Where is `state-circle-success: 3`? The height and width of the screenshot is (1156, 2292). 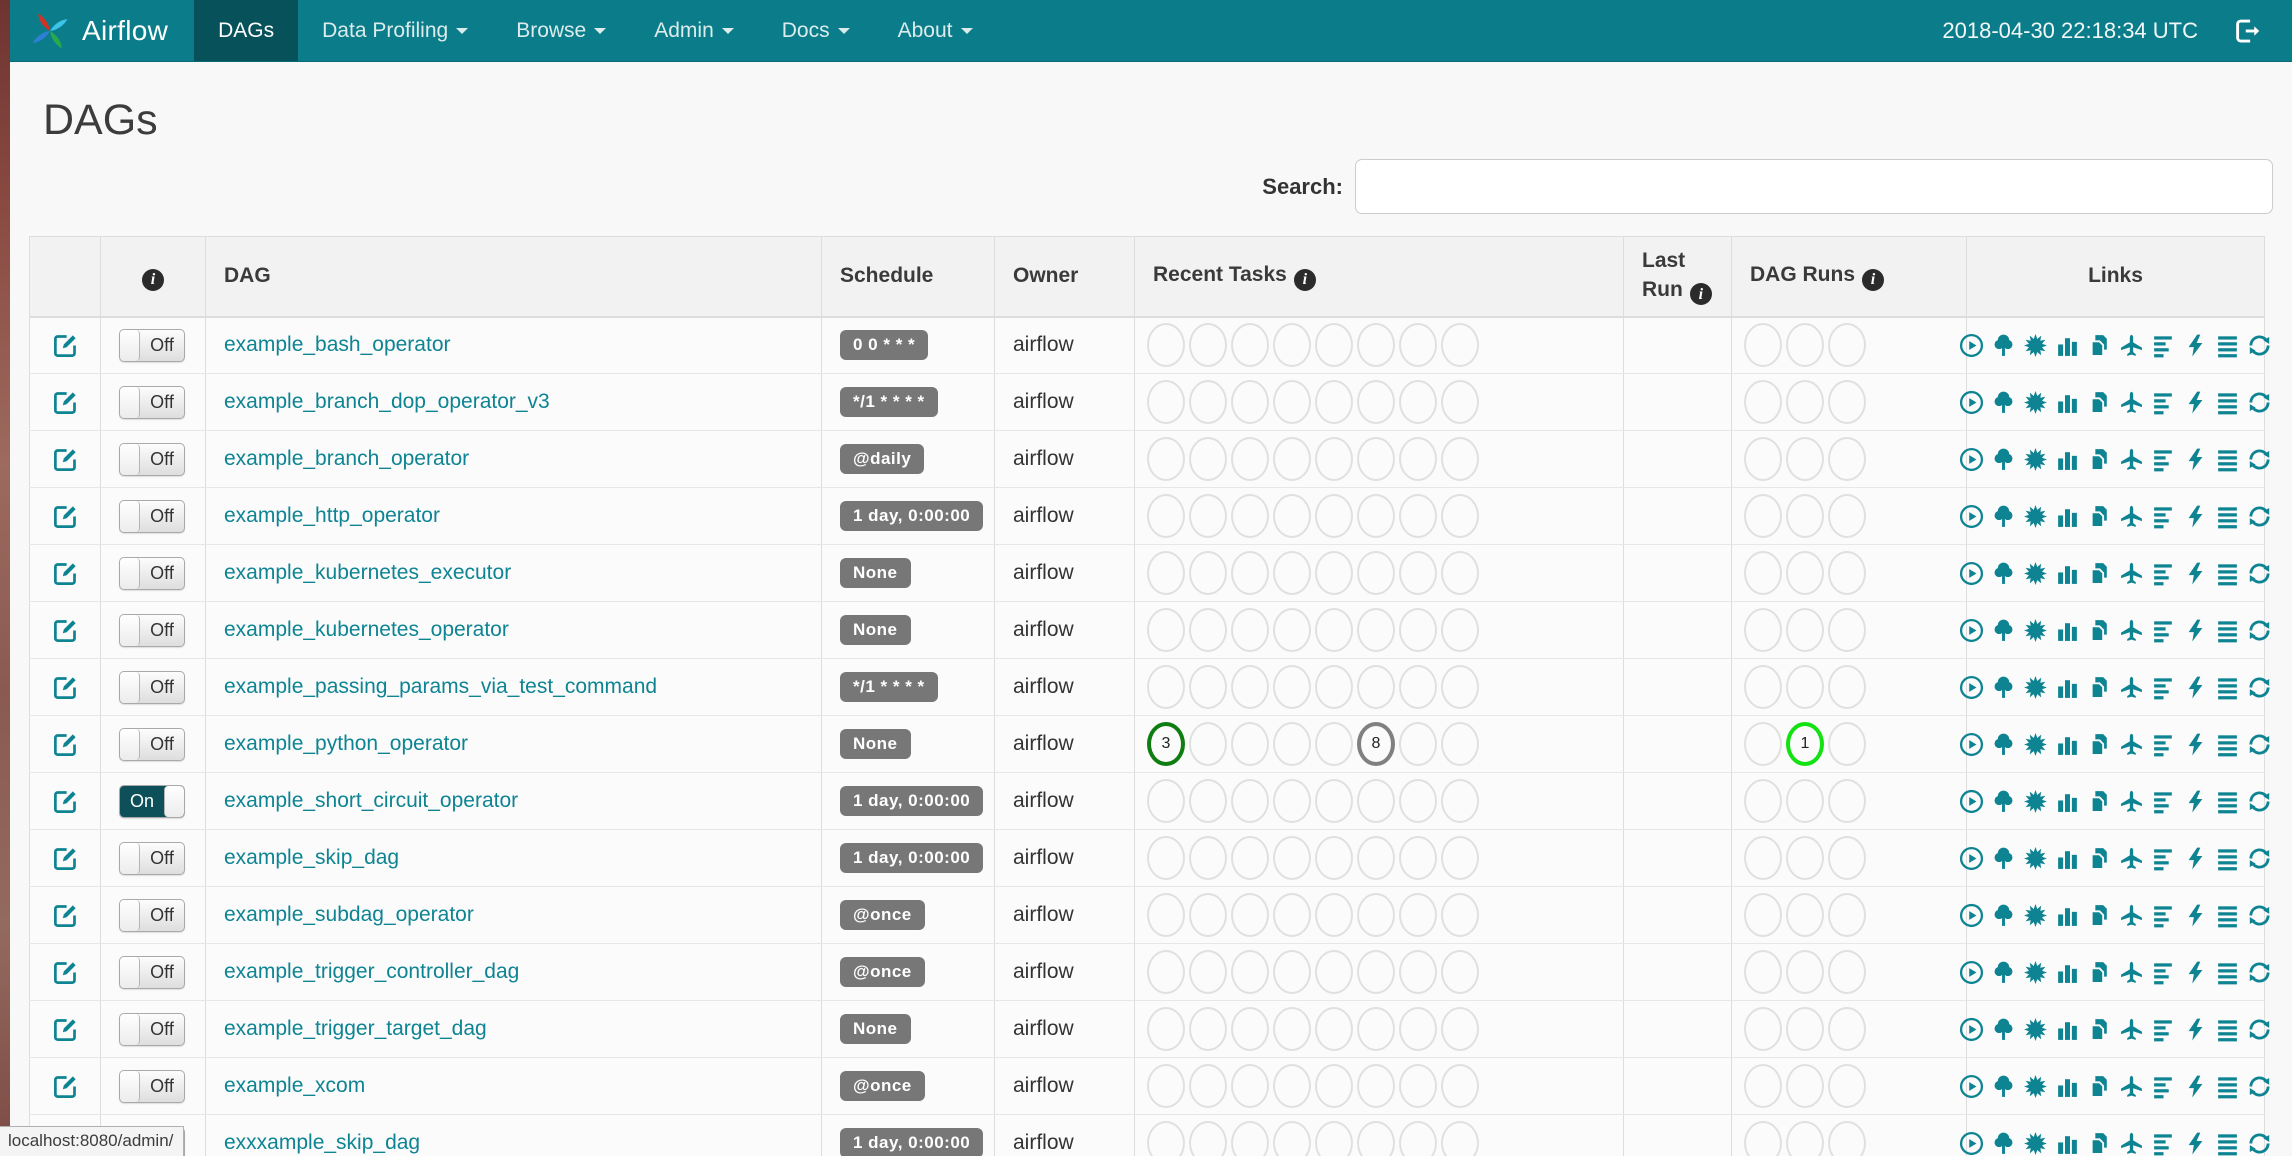
state-circle-success: 3 is located at coordinates (1166, 744).